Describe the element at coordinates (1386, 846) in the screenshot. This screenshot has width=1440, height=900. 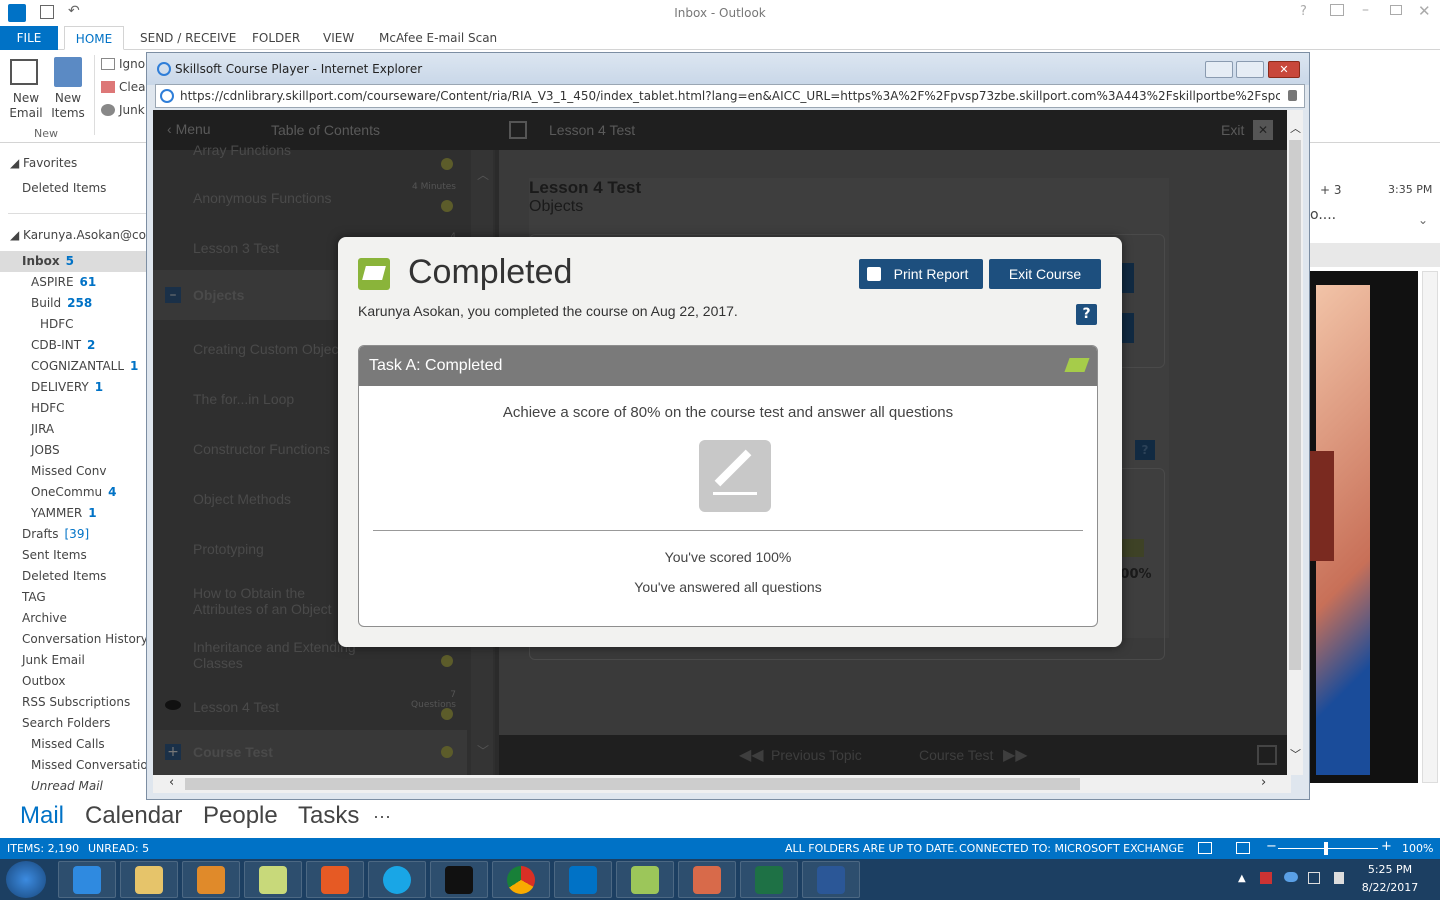
I see `zoom-in-icon: +` at that location.